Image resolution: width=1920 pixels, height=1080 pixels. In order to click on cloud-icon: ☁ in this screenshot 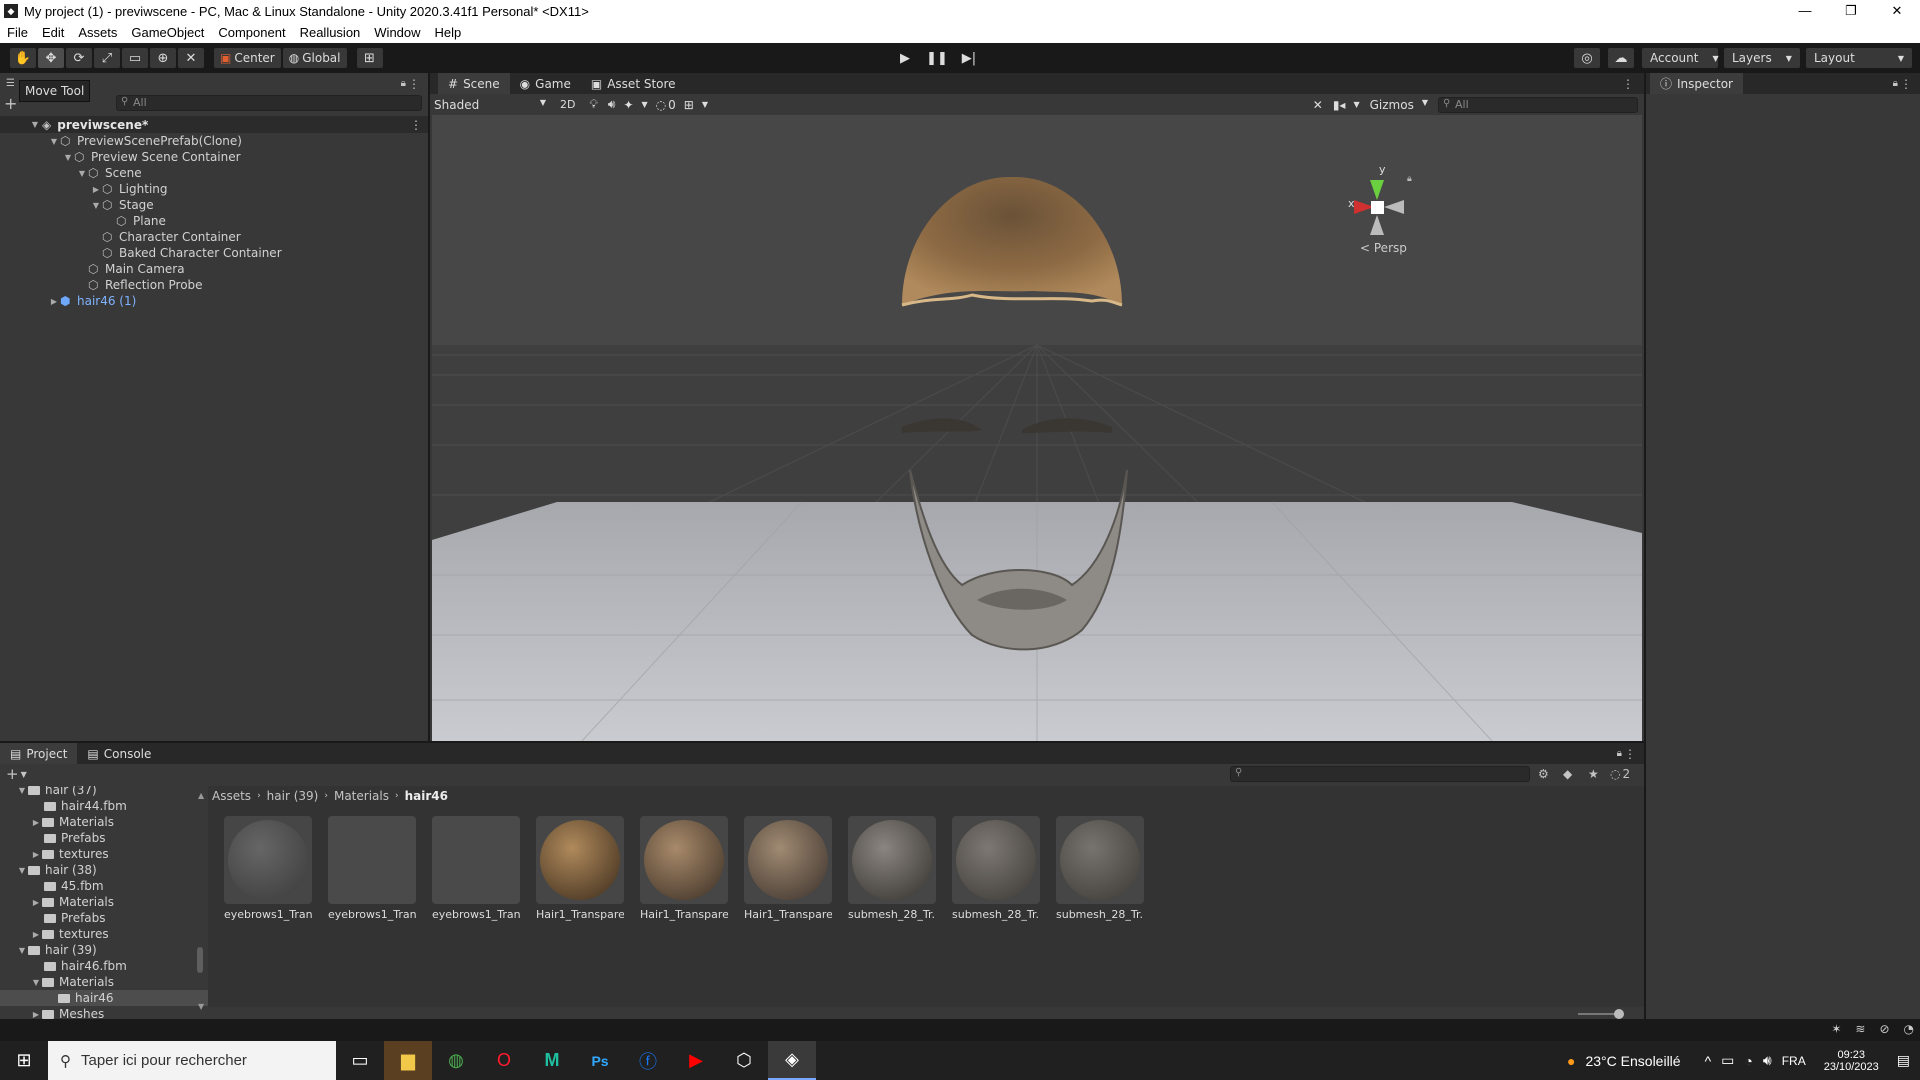, I will do `click(1621, 58)`.